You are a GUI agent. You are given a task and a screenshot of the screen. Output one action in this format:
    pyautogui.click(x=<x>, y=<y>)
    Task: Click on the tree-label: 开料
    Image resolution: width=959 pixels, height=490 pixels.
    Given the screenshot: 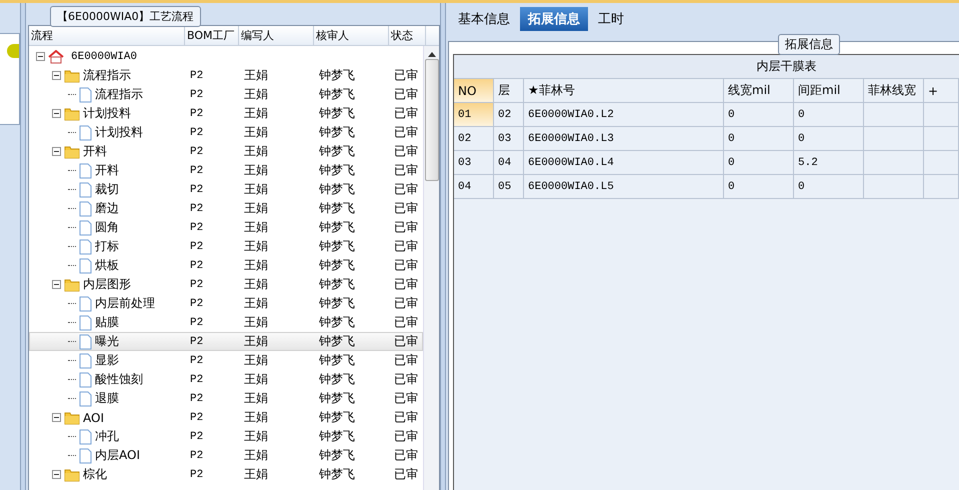 What is the action you would take?
    pyautogui.click(x=107, y=170)
    